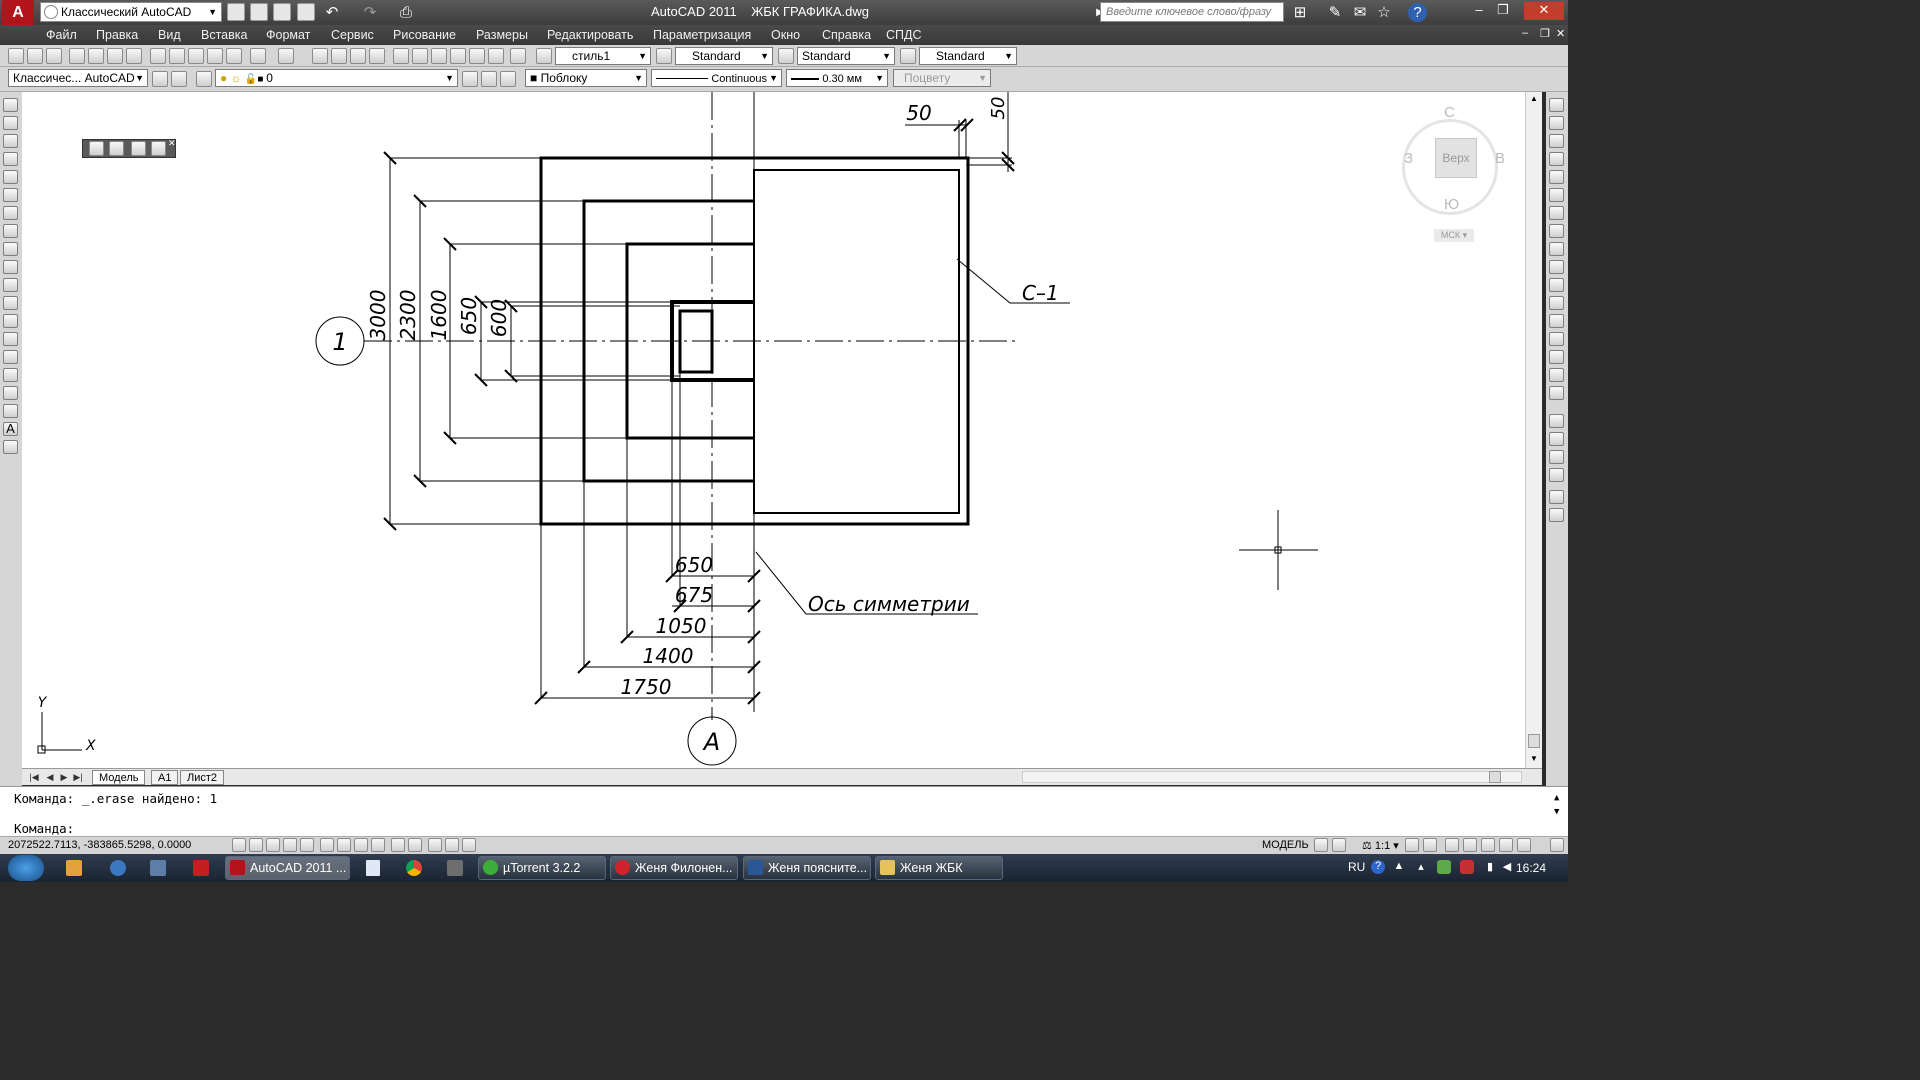 The image size is (1920, 1080). I want to click on break-icon, so click(1556, 321).